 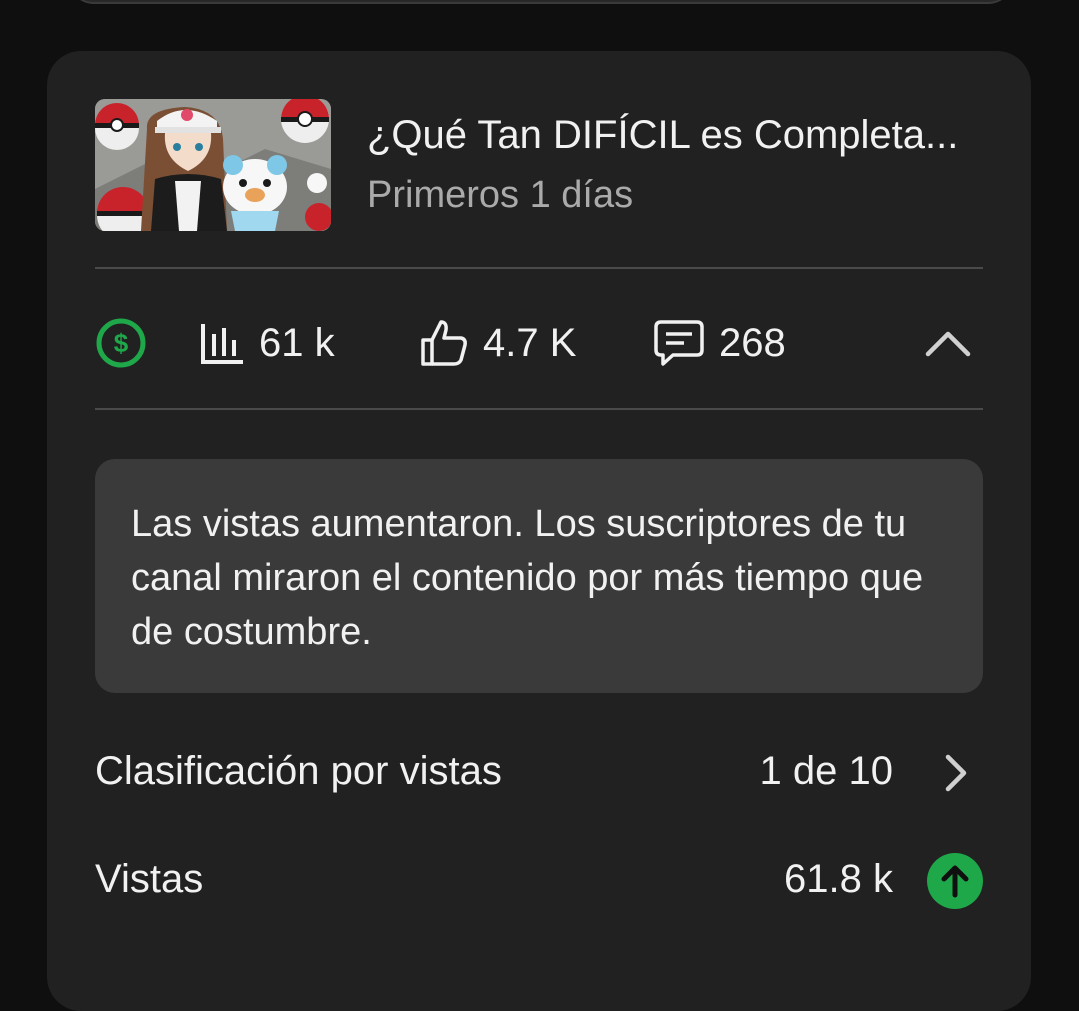 I want to click on arrow-up-circle-icon, so click(x=955, y=881).